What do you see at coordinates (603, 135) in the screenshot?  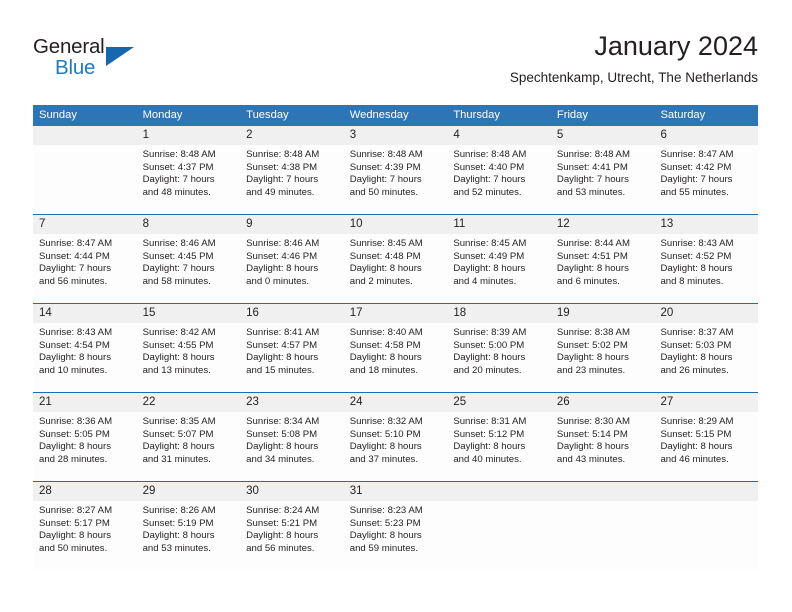 I see `day-number: 5` at bounding box center [603, 135].